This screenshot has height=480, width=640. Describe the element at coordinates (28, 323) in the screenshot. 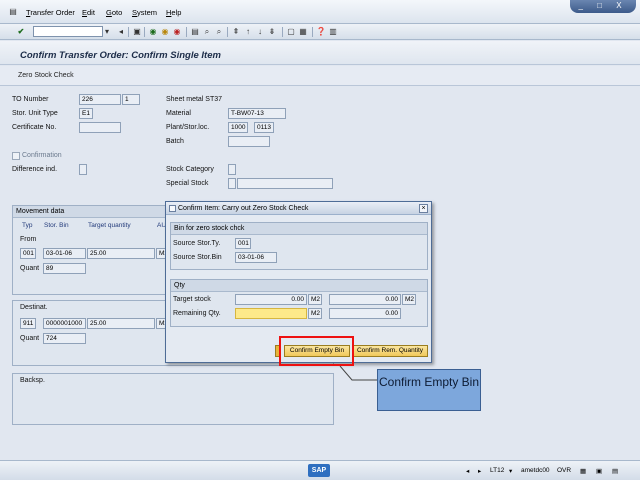

I see `dest-typ-field: 911` at that location.